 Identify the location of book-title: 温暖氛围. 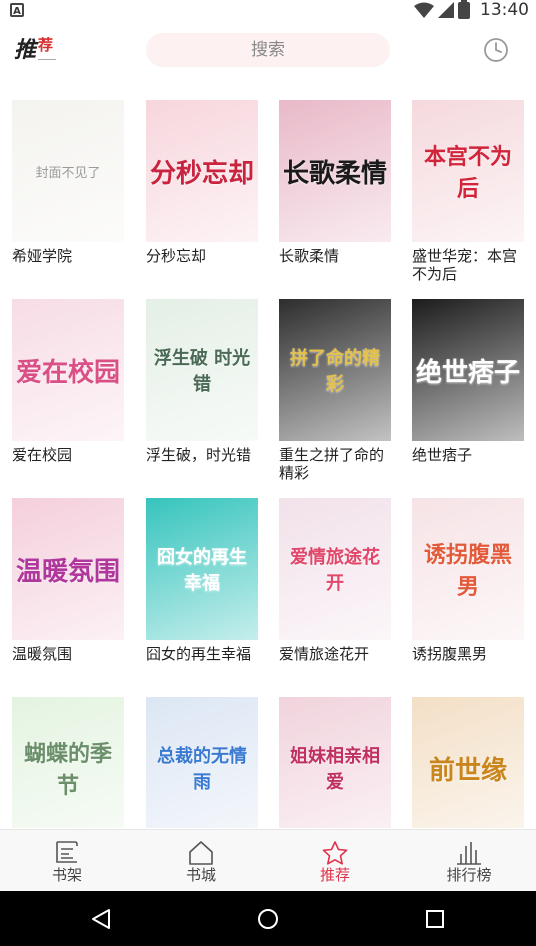
(42, 654).